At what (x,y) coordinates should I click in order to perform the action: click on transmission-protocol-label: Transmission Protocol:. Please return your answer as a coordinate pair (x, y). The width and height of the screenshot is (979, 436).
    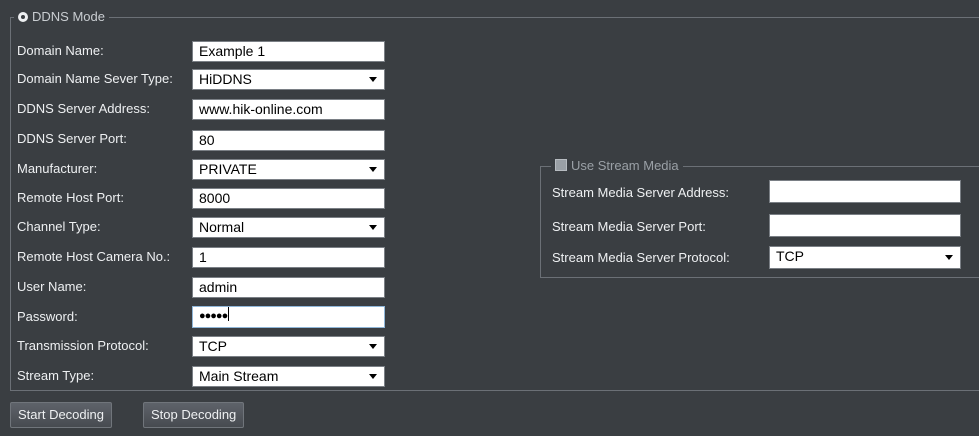
    Looking at the image, I should click on (83, 345).